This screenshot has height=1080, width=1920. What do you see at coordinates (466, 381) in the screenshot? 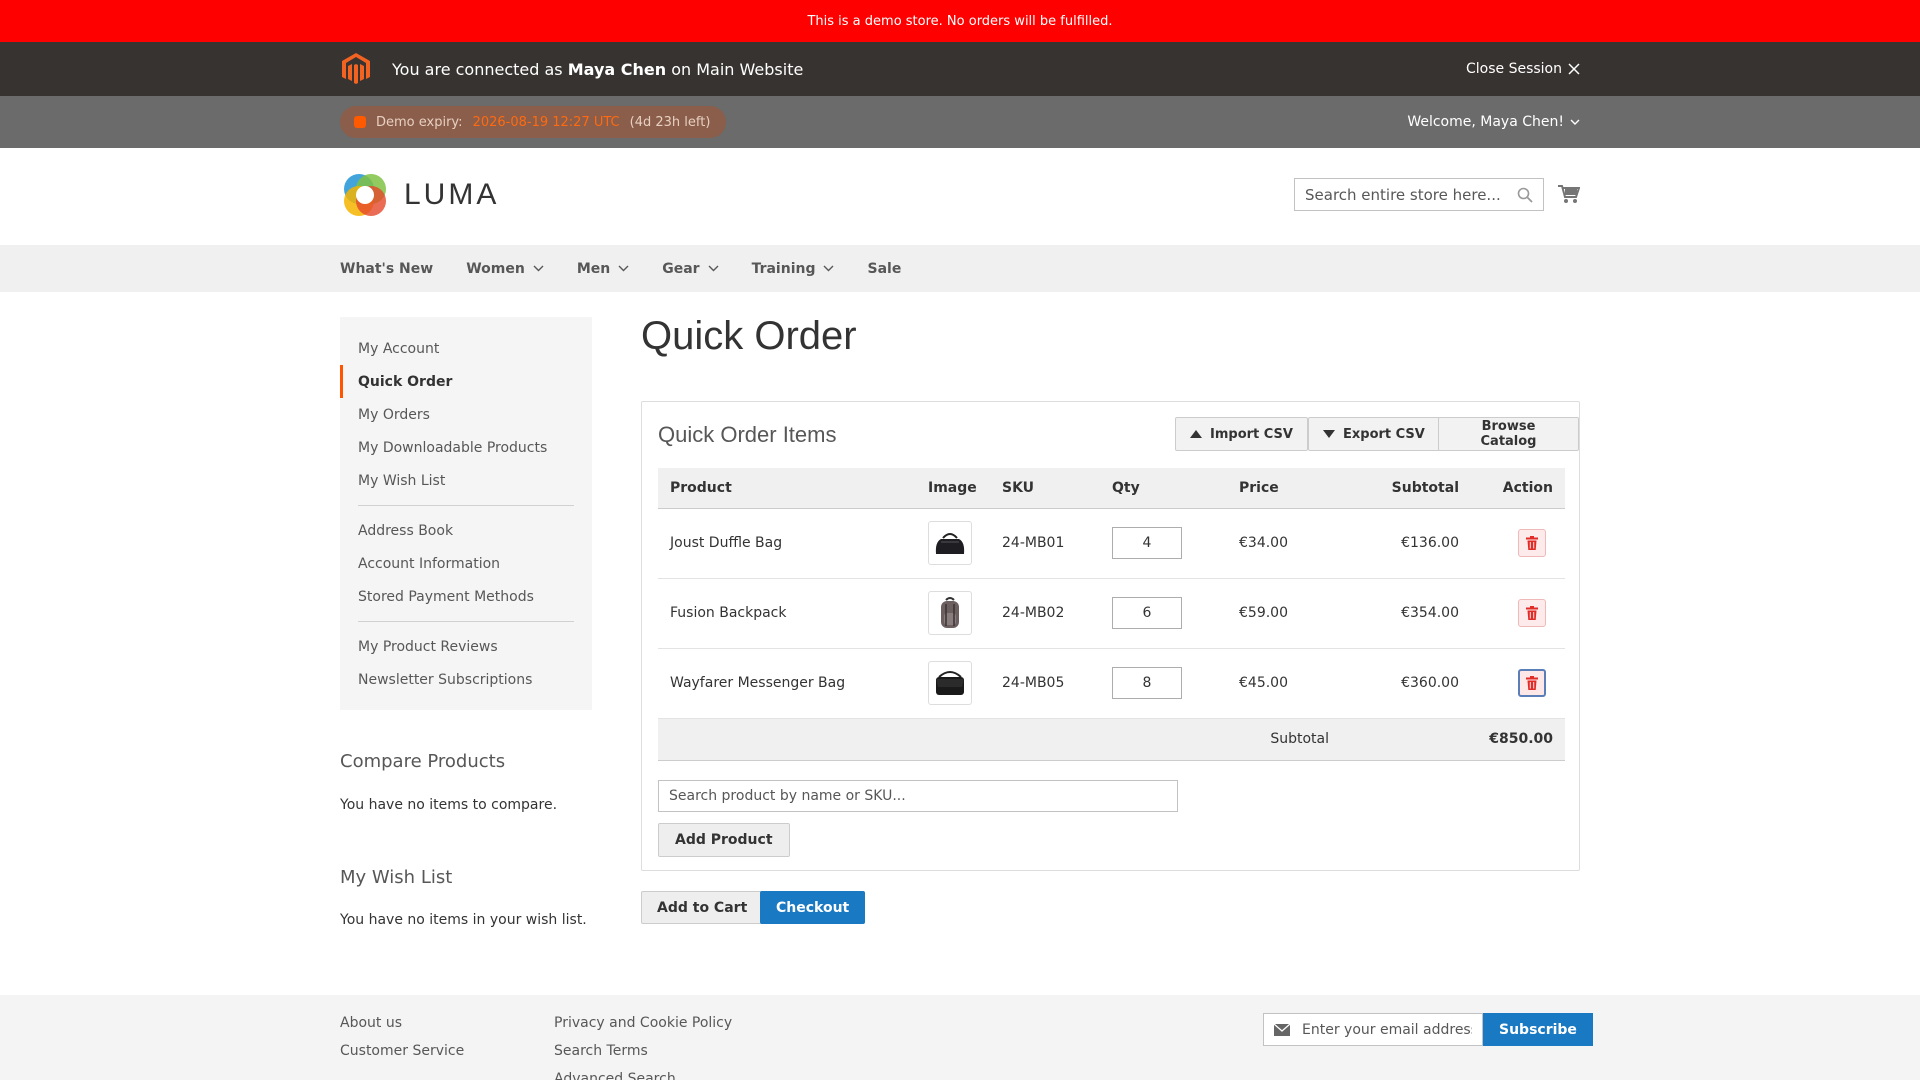
I see `sidebar-item-quick-order: Quick Order` at bounding box center [466, 381].